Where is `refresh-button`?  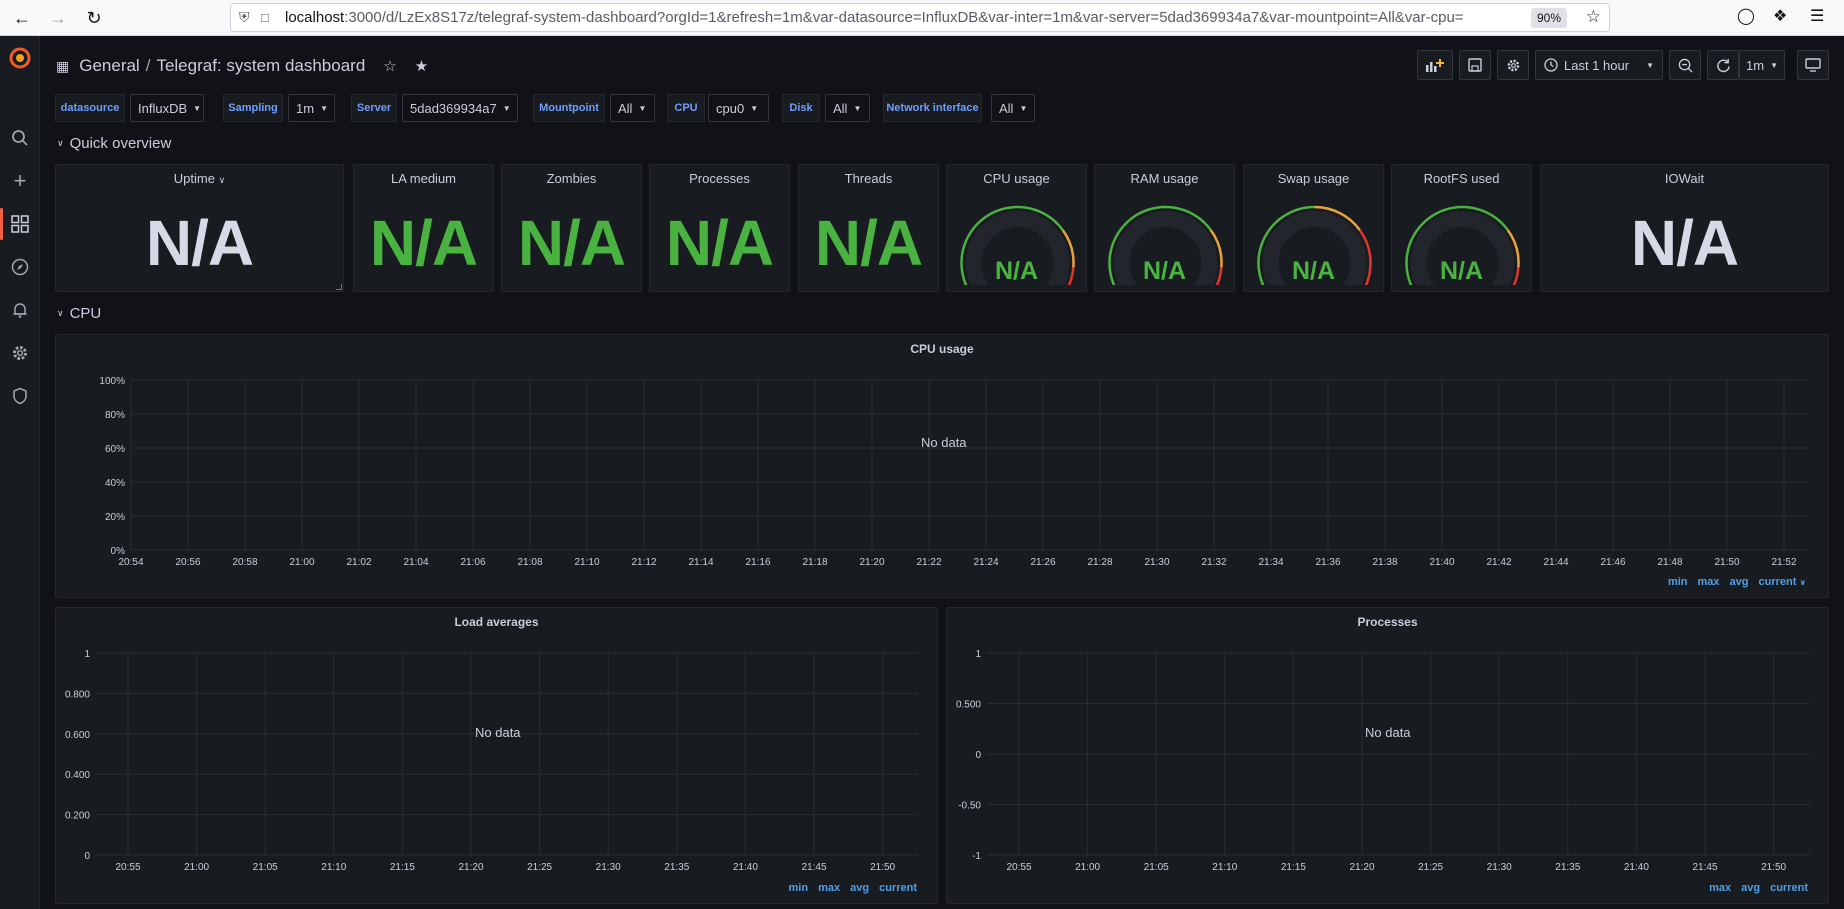
refresh-button is located at coordinates (1723, 65).